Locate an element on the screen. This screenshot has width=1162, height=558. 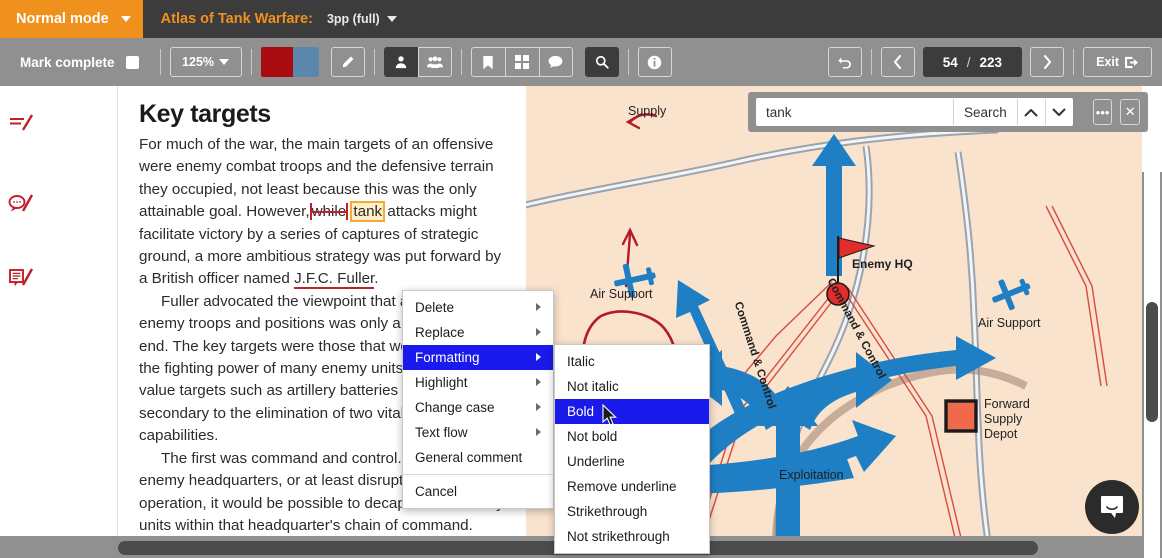
supply-label: Supply is located at coordinates (647, 111).